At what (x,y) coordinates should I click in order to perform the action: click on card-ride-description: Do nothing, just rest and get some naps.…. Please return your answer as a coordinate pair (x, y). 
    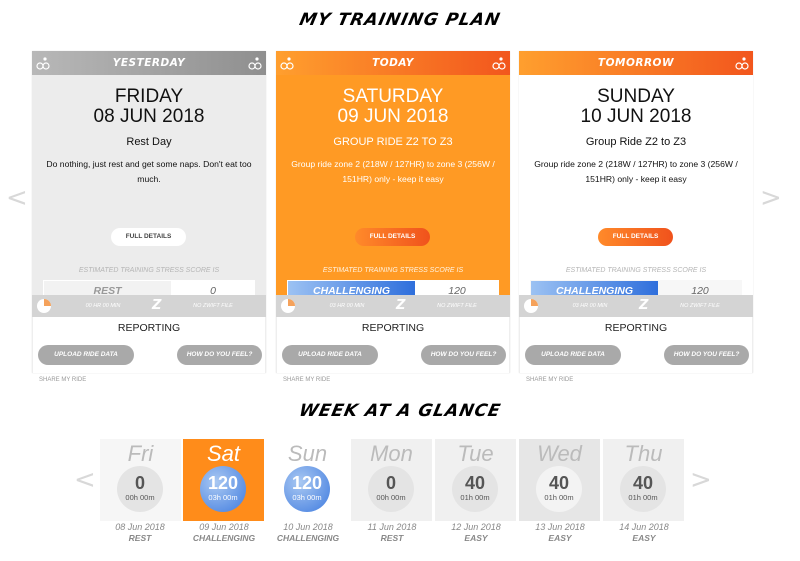
    Looking at the image, I should click on (149, 171).